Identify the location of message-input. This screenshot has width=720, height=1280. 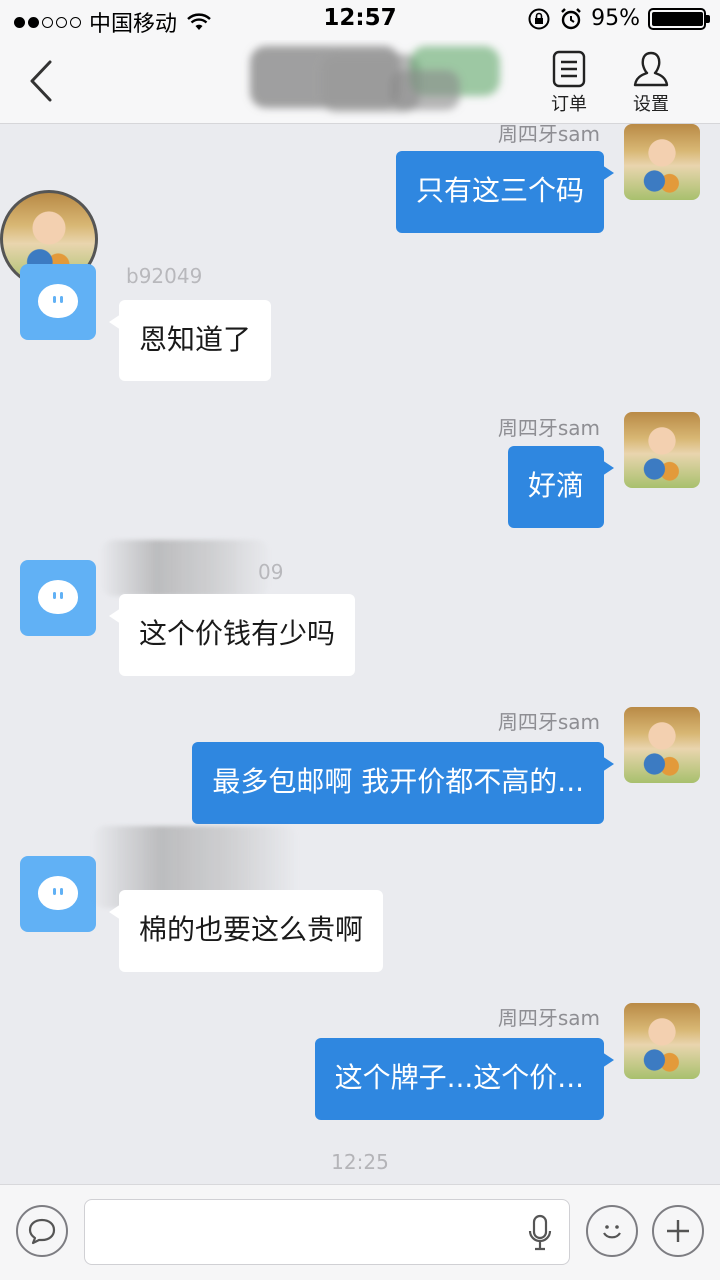
(327, 1232).